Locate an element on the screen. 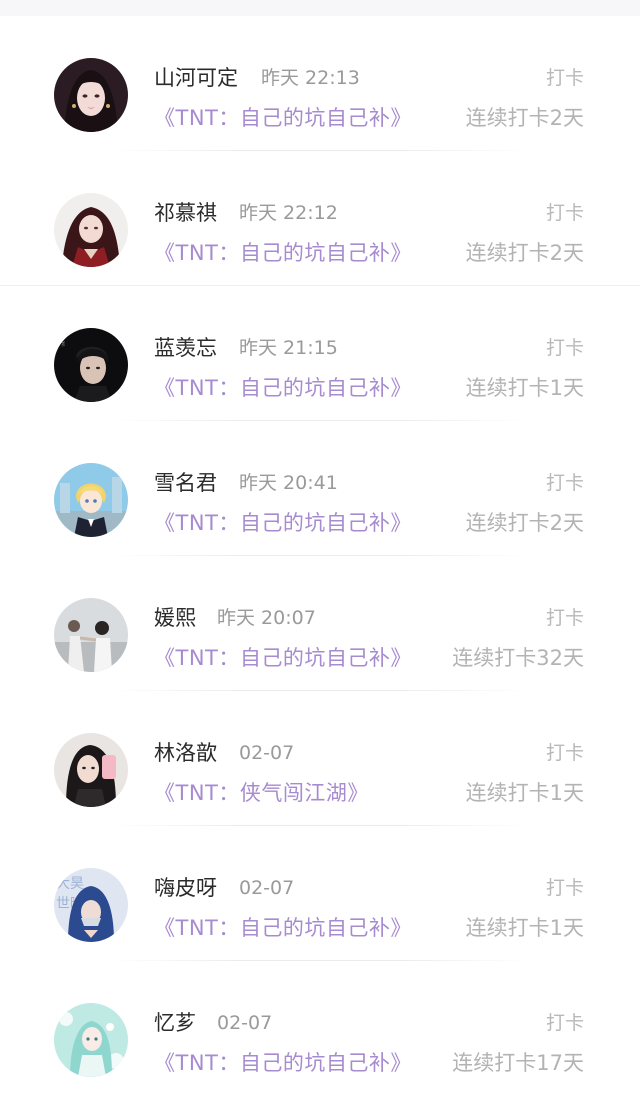 Image resolution: width=640 pixels, height=1096 pixels. checkin-time: 昨天 20:41 is located at coordinates (288, 483).